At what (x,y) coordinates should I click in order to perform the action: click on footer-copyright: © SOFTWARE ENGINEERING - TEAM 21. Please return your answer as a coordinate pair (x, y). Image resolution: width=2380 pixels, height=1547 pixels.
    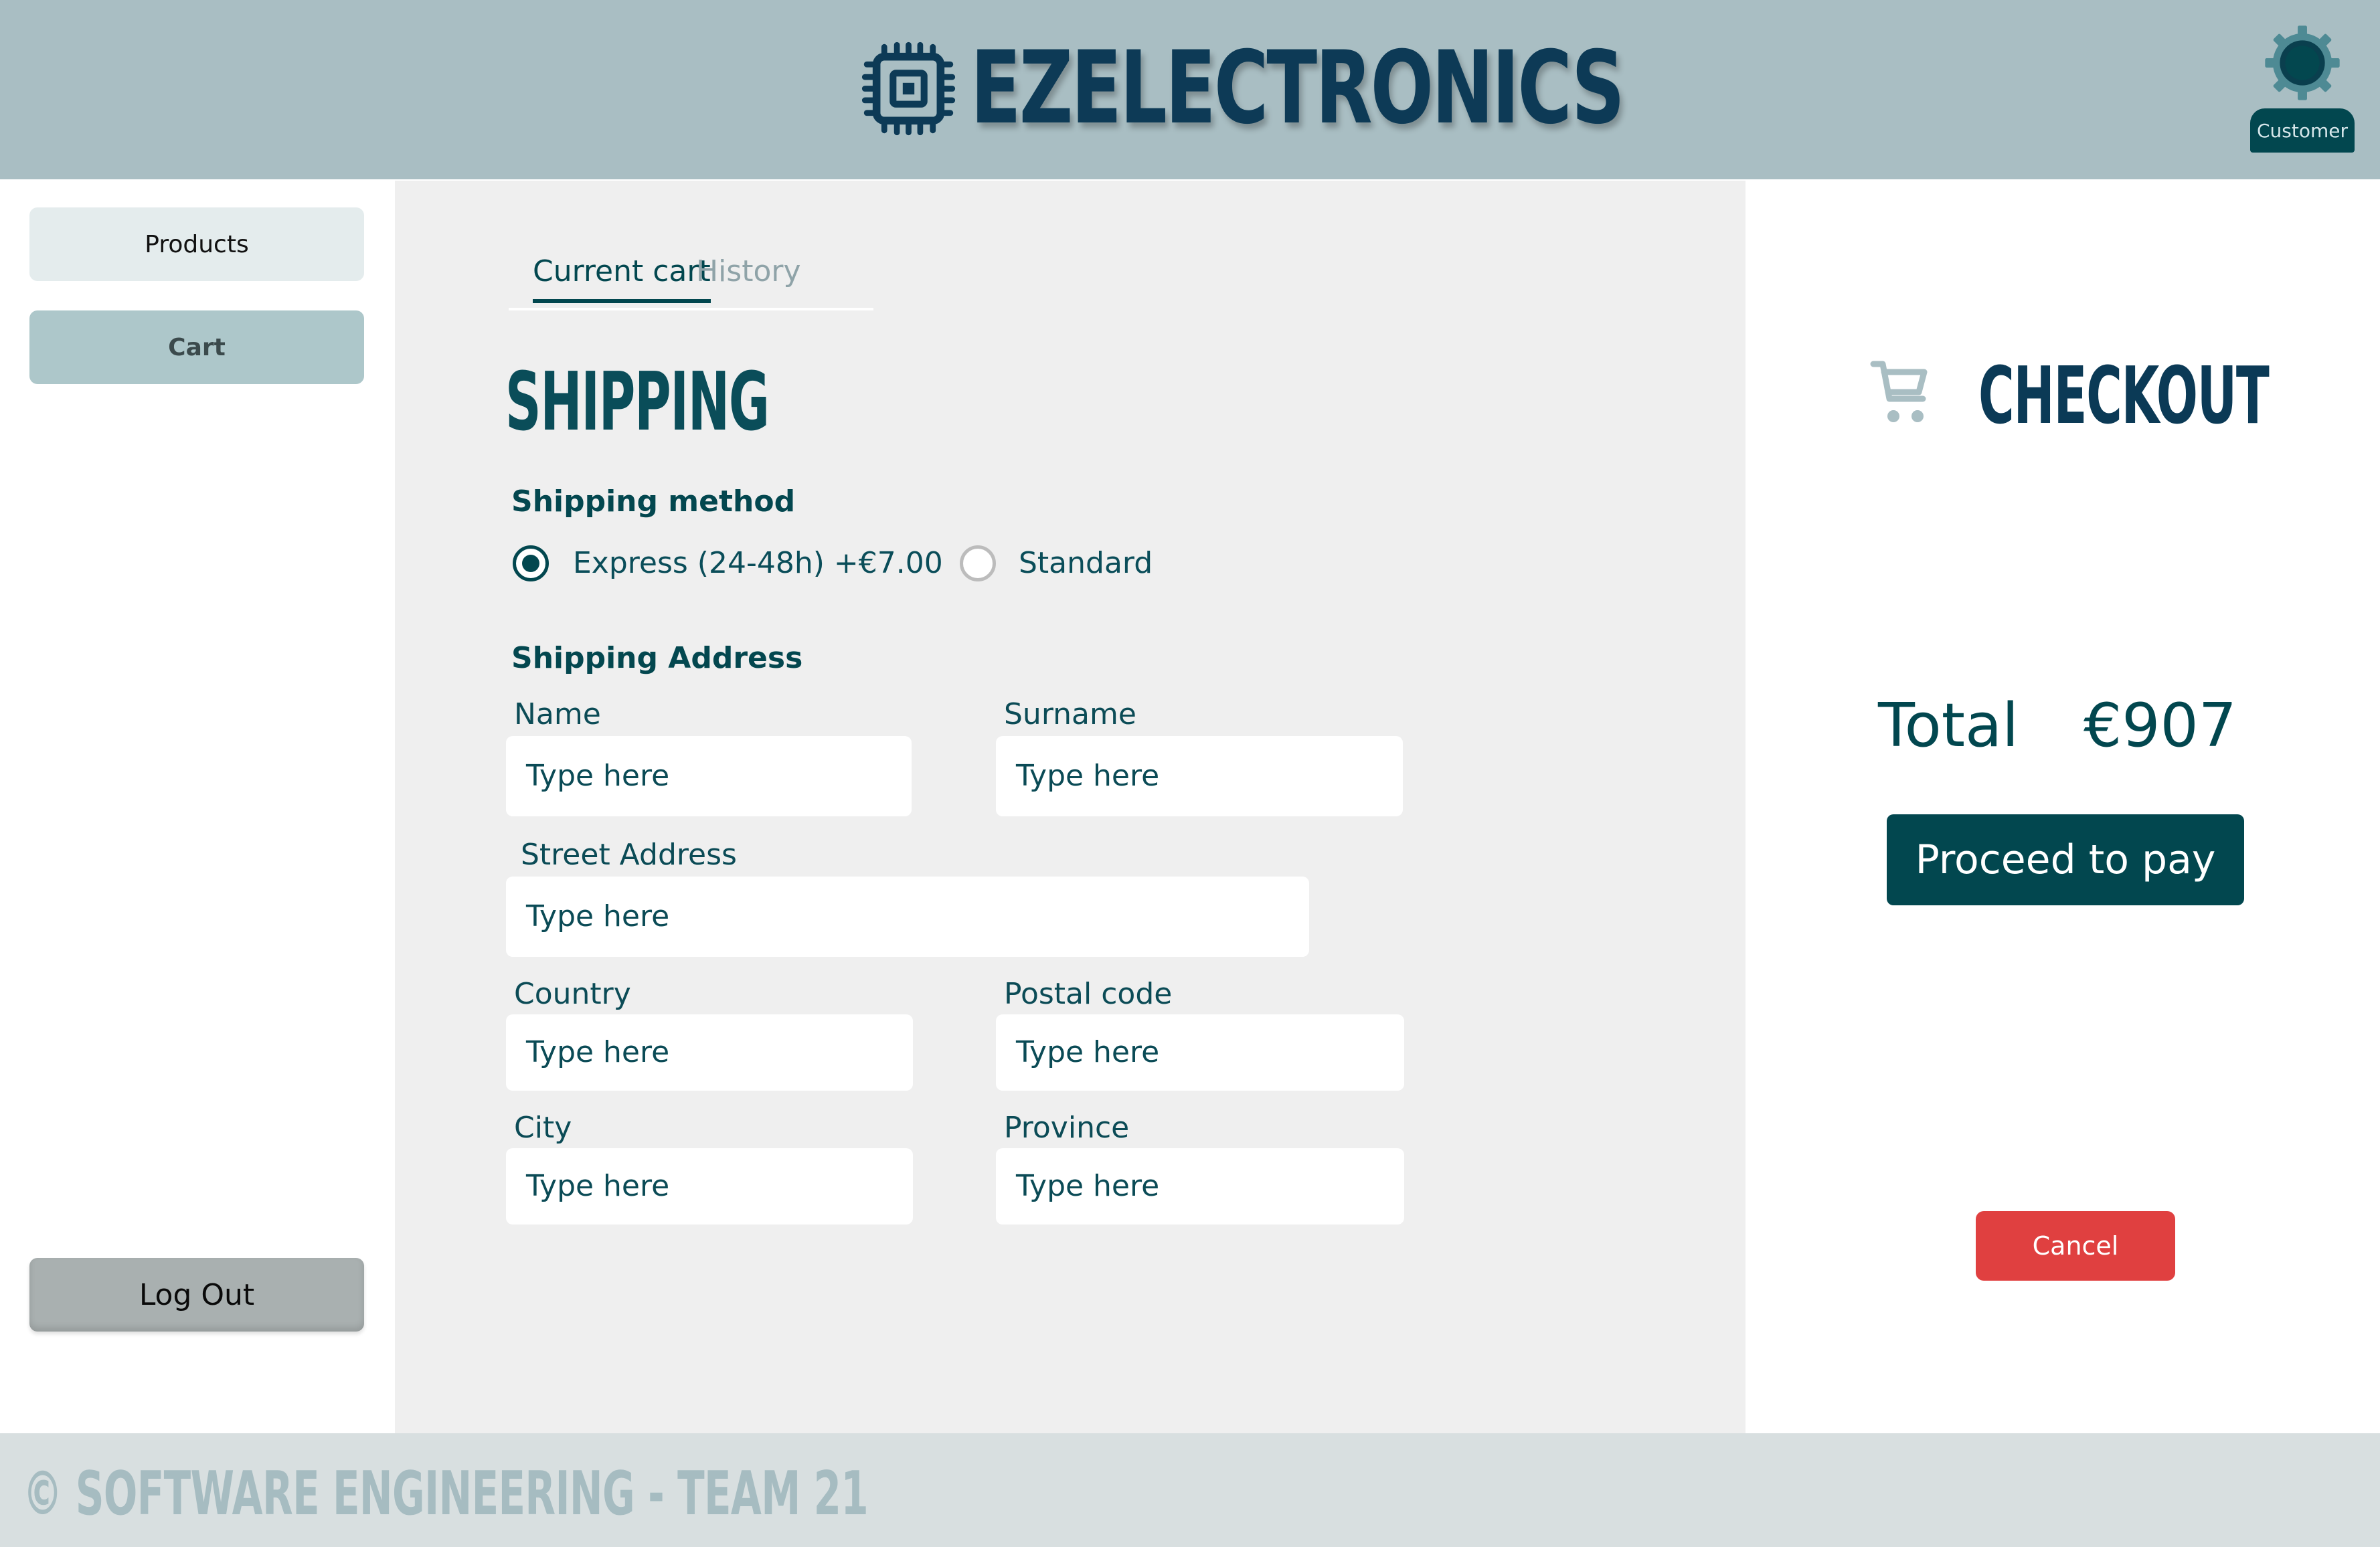
    Looking at the image, I should click on (446, 1494).